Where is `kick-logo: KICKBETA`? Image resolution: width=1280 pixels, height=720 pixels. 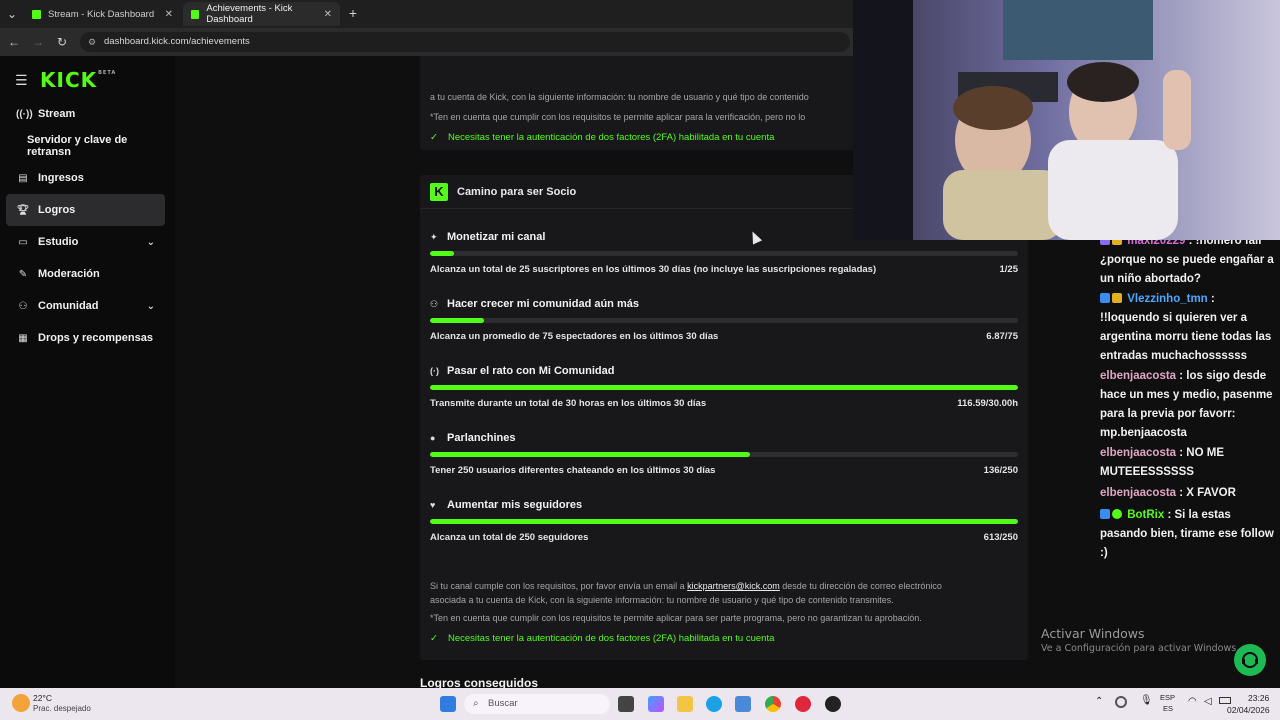 kick-logo: KICKBETA is located at coordinates (78, 80).